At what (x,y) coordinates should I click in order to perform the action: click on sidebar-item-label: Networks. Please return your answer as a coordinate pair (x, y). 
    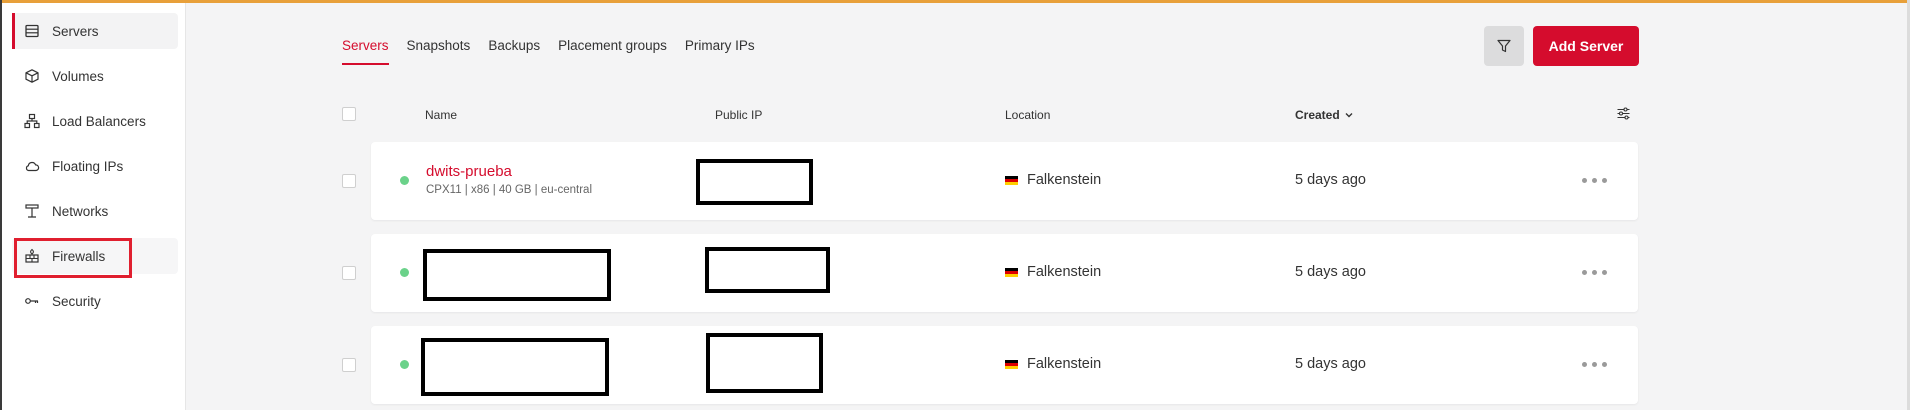
    Looking at the image, I should click on (80, 211).